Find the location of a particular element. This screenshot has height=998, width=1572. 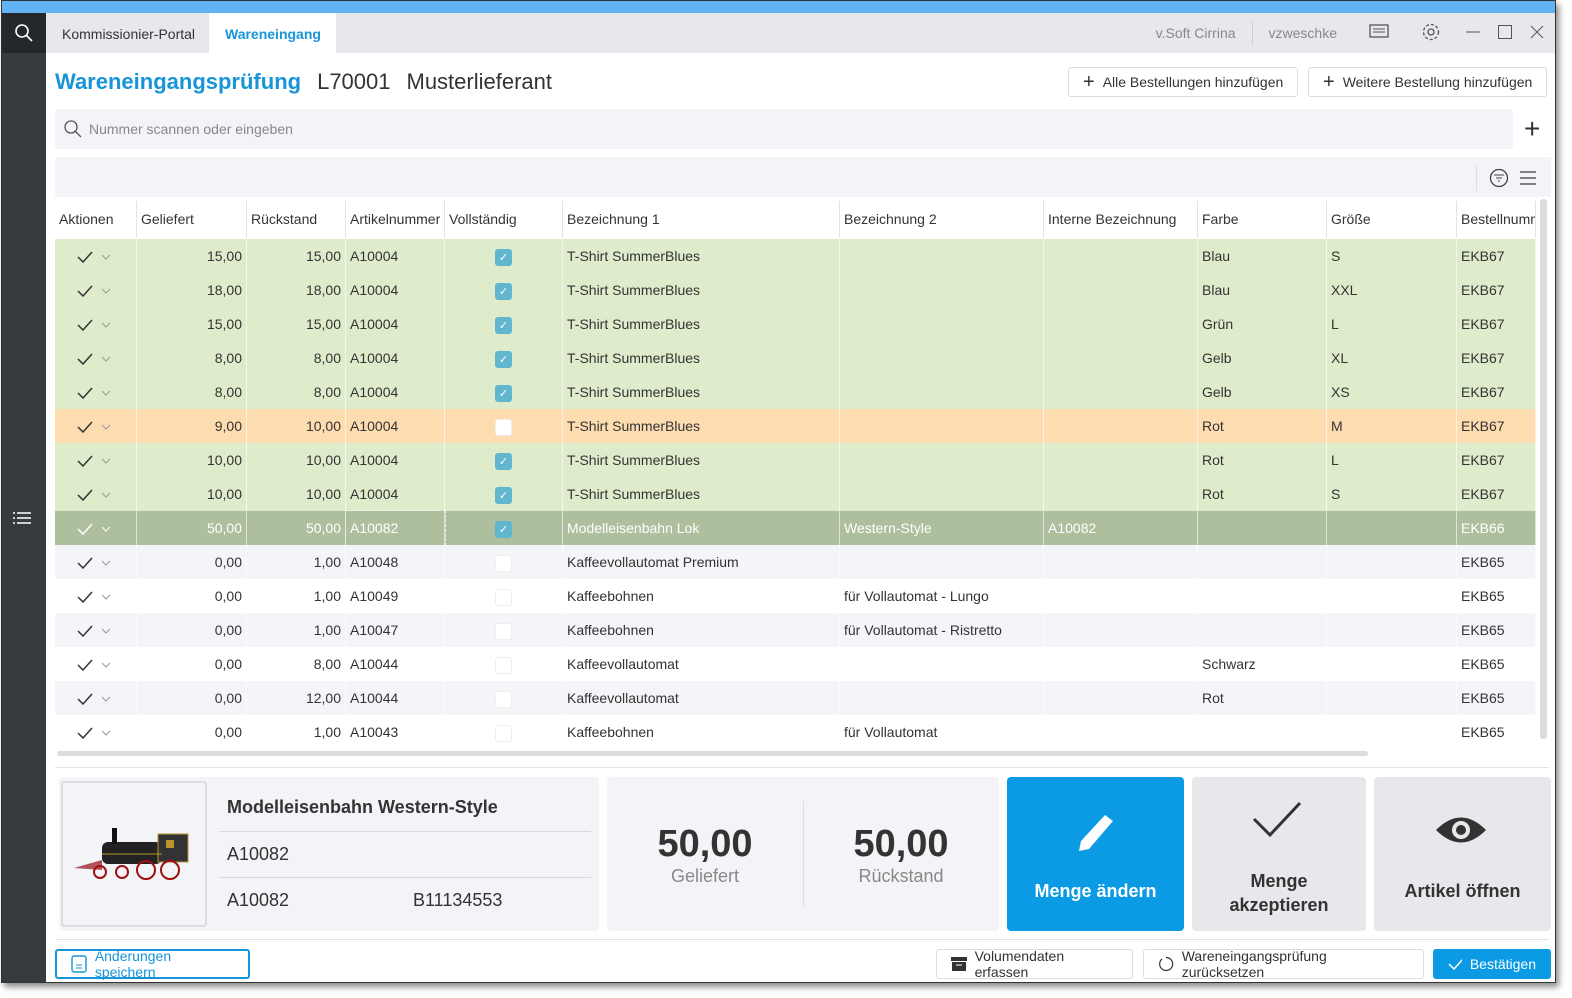

volume-data-button: Volumendaten erfassen is located at coordinates (1034, 964).